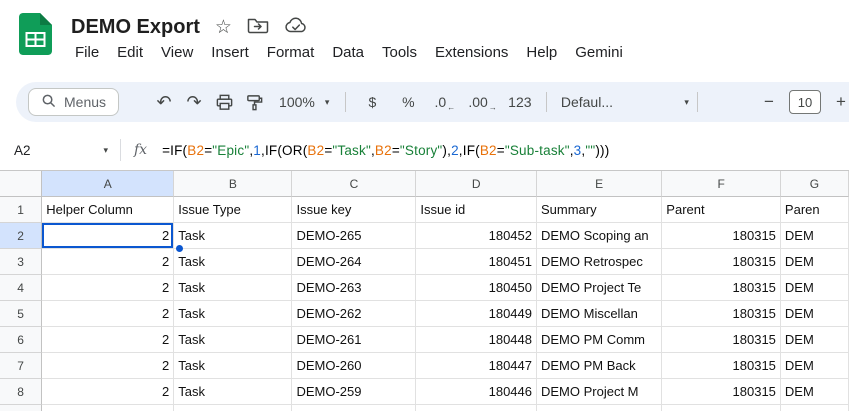 Image resolution: width=849 pixels, height=411 pixels. I want to click on cell-E3: DEMO Retrospec, so click(600, 262).